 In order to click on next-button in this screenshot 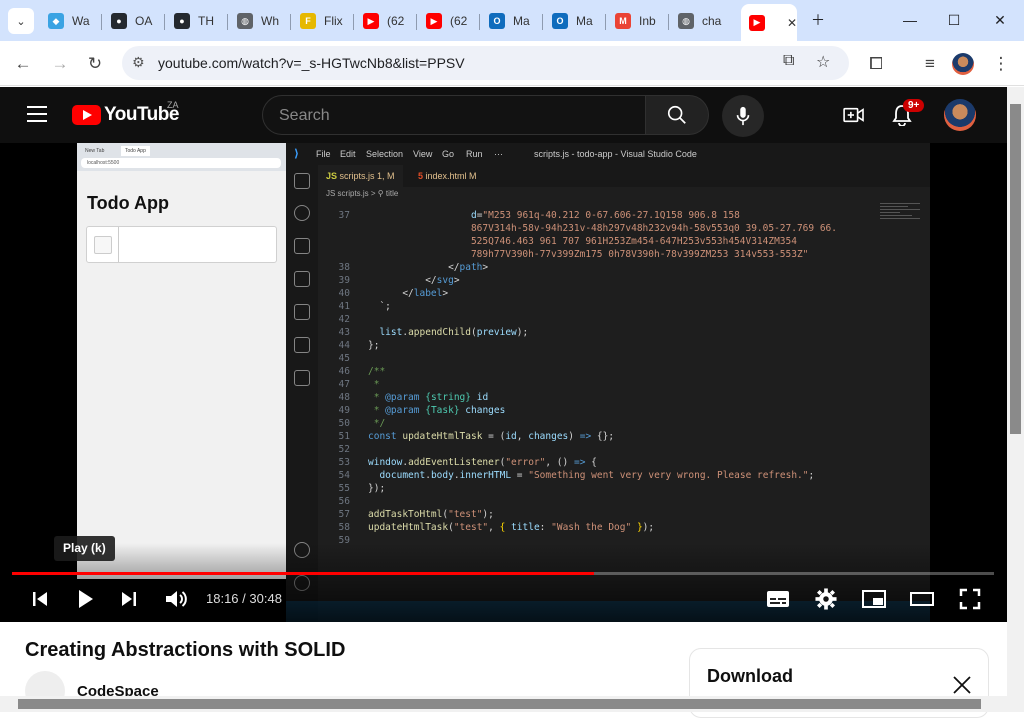, I will do `click(129, 599)`.